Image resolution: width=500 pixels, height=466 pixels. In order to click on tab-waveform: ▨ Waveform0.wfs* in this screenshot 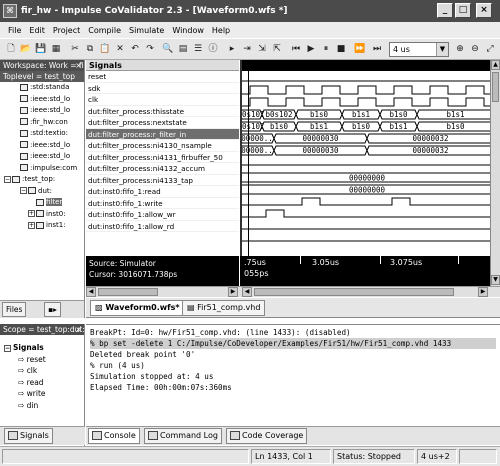, I will do `click(137, 308)`.